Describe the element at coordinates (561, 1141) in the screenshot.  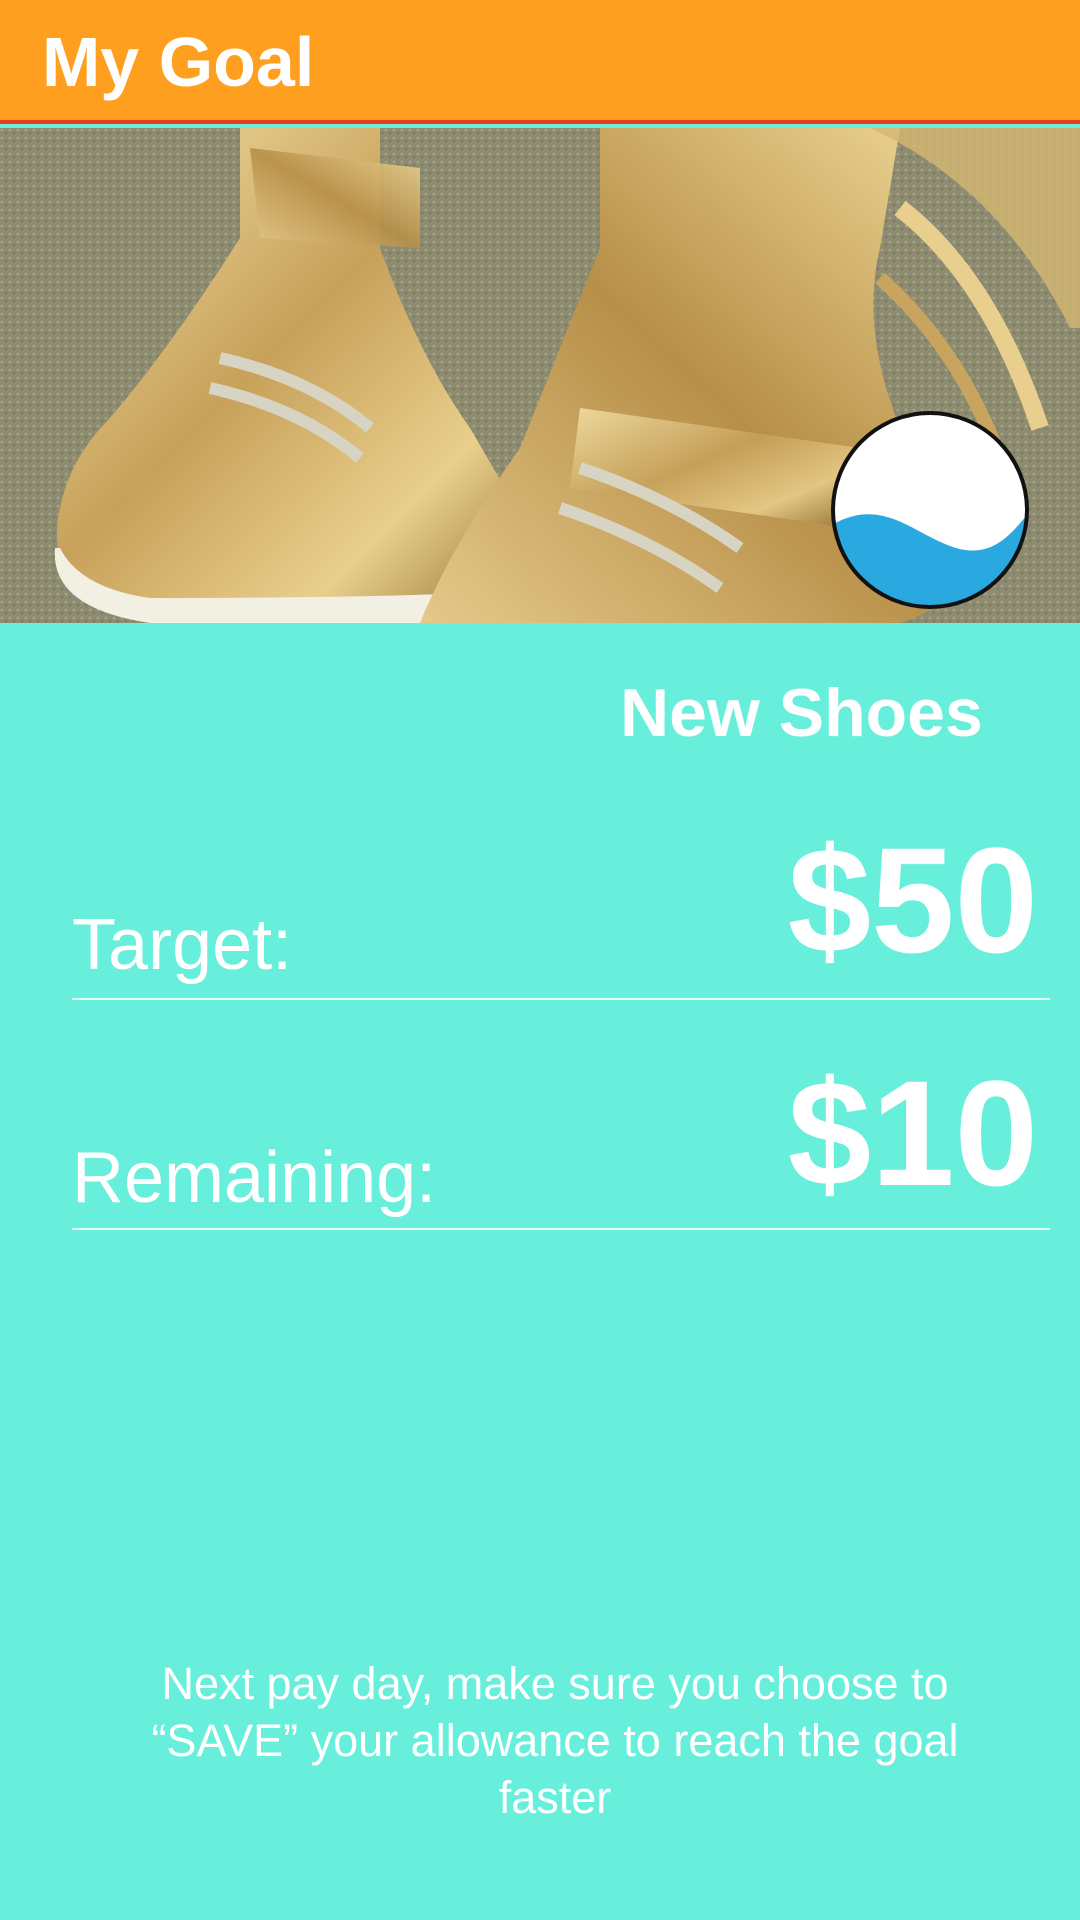
I see `remaining-row: Remaining: $10` at that location.